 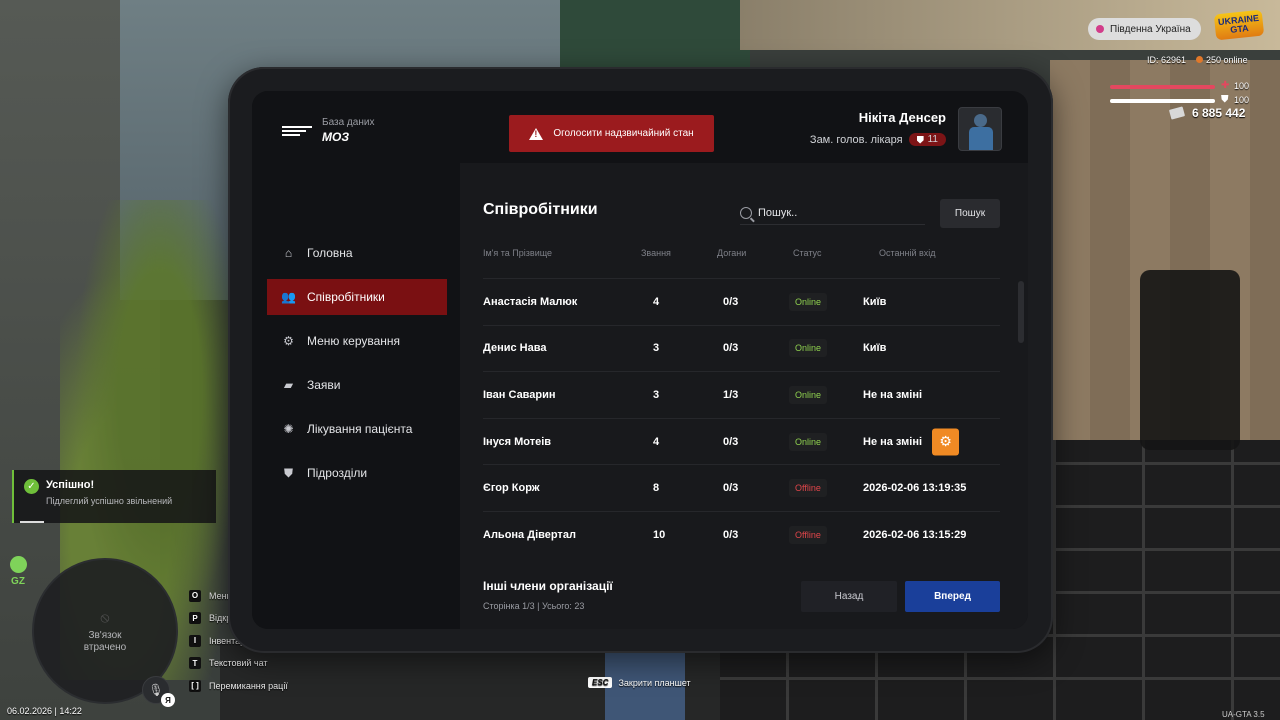 What do you see at coordinates (1225, 99) in the screenshot?
I see `armor-icon: ⛊` at bounding box center [1225, 99].